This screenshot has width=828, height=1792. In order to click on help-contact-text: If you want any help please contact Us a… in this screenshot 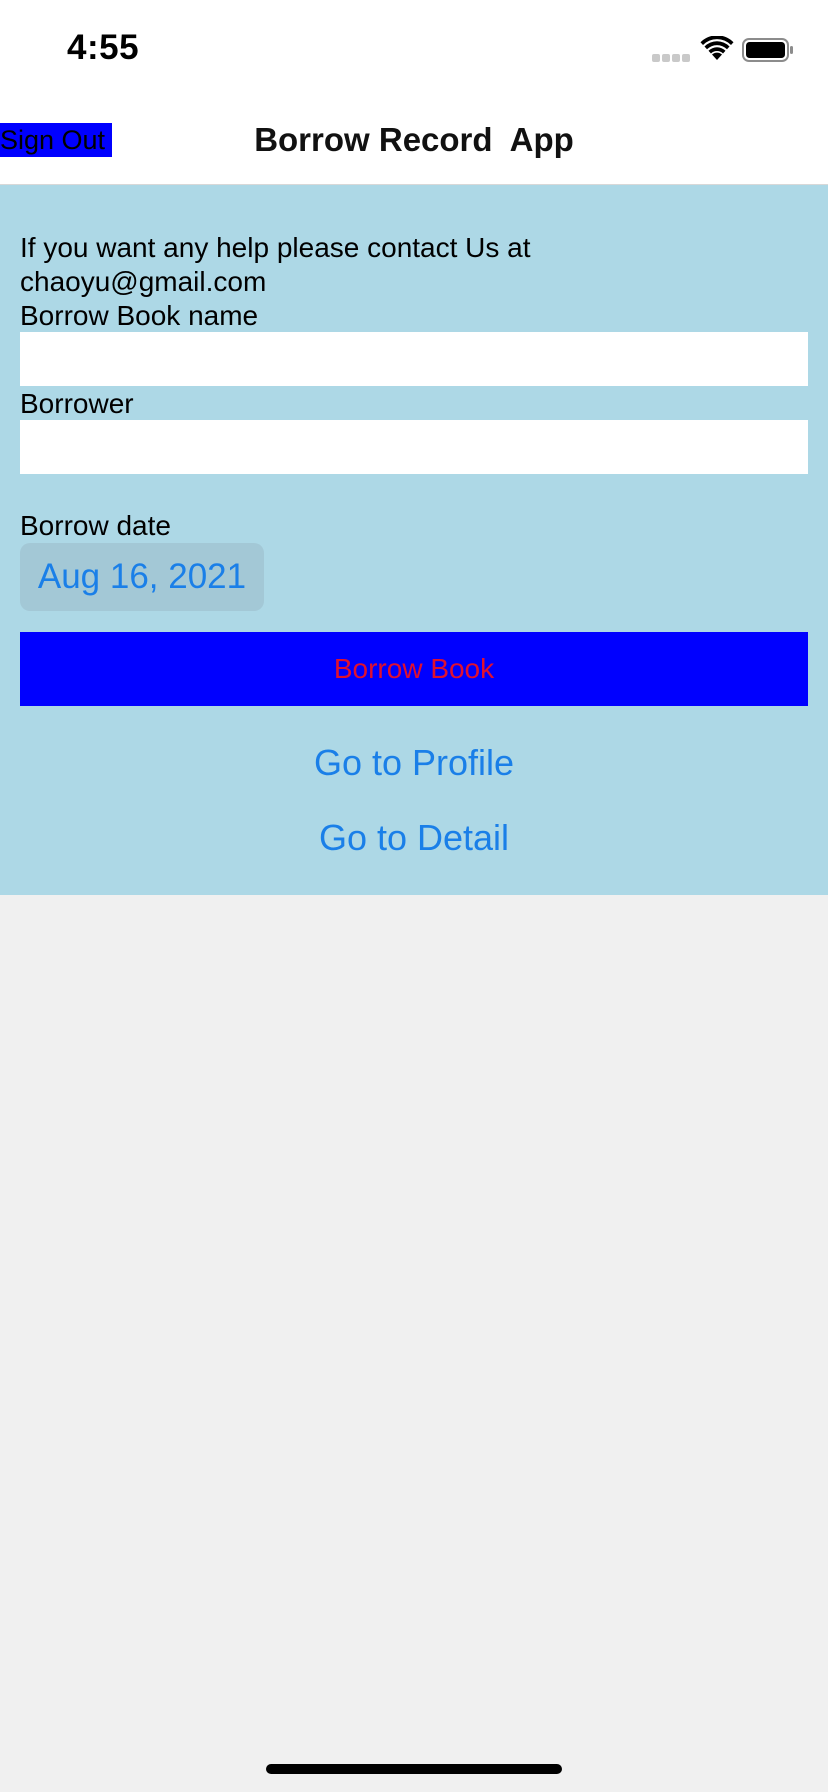, I will do `click(275, 264)`.